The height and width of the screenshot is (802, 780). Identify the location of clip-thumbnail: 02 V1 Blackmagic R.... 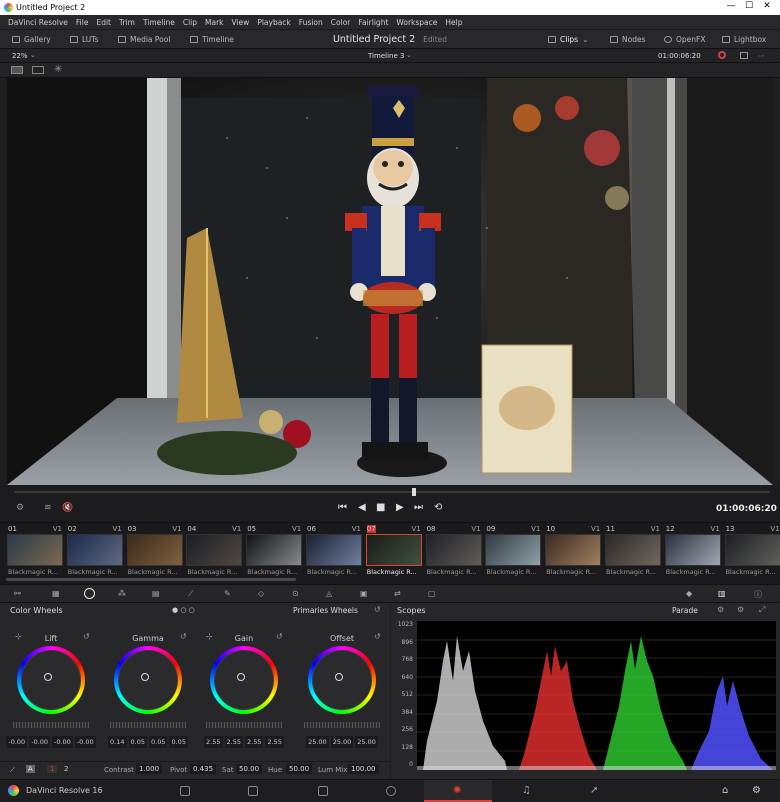
(95, 553).